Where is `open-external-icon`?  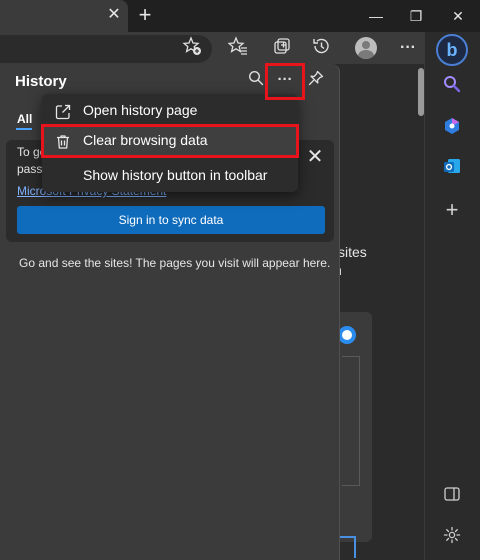 open-external-icon is located at coordinates (63, 110).